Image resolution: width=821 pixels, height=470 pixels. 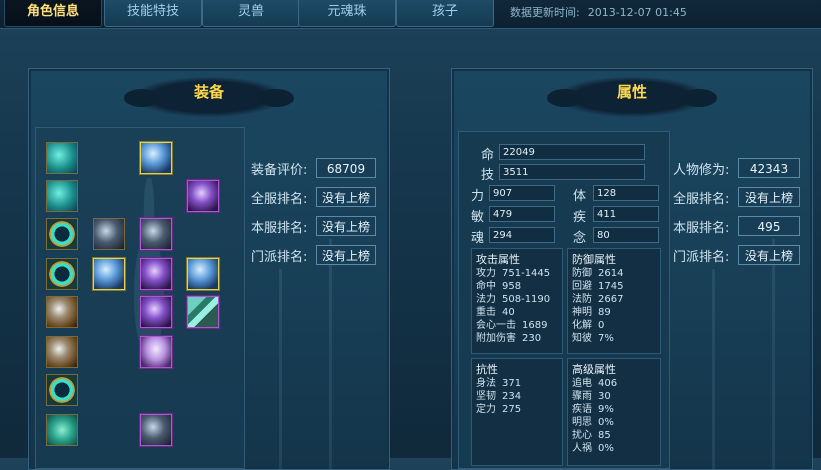 I want to click on update-time-label: 数据更新时间:, so click(x=545, y=12).